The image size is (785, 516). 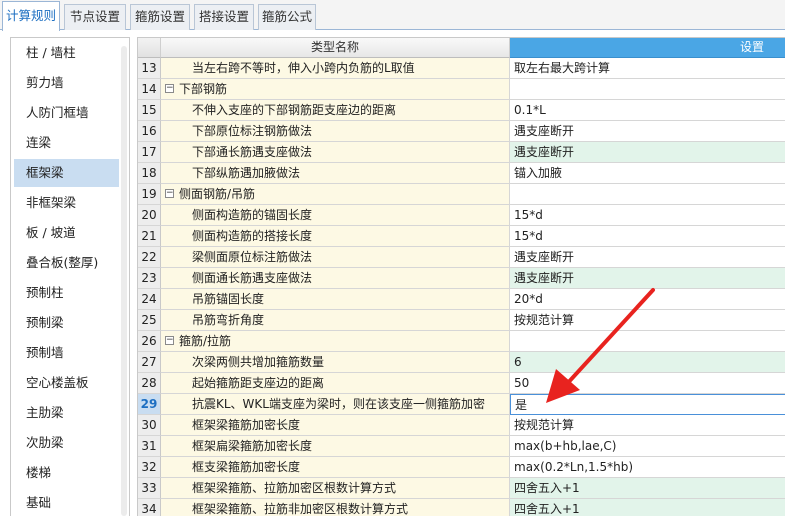 I want to click on row-number: 22, so click(x=149, y=257).